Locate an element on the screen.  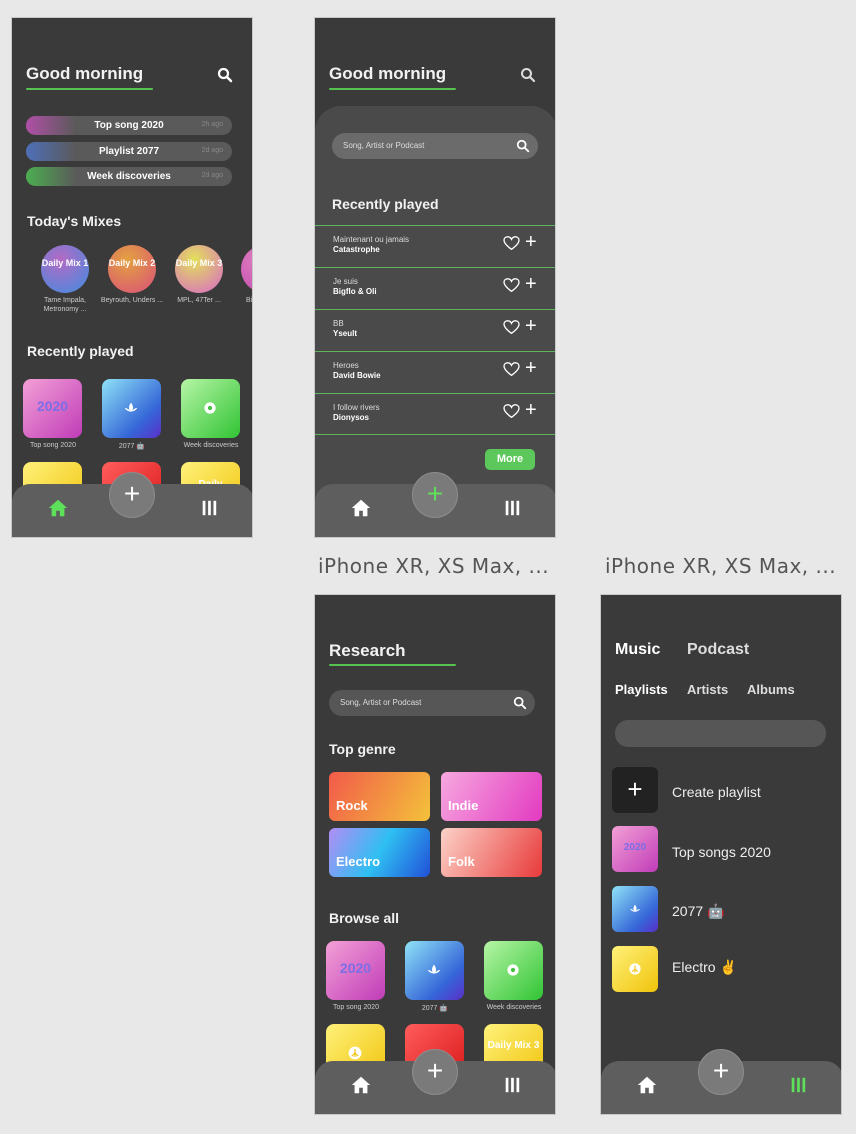
recent-pill: Playlist 2077 2d ago is located at coordinates (129, 151).